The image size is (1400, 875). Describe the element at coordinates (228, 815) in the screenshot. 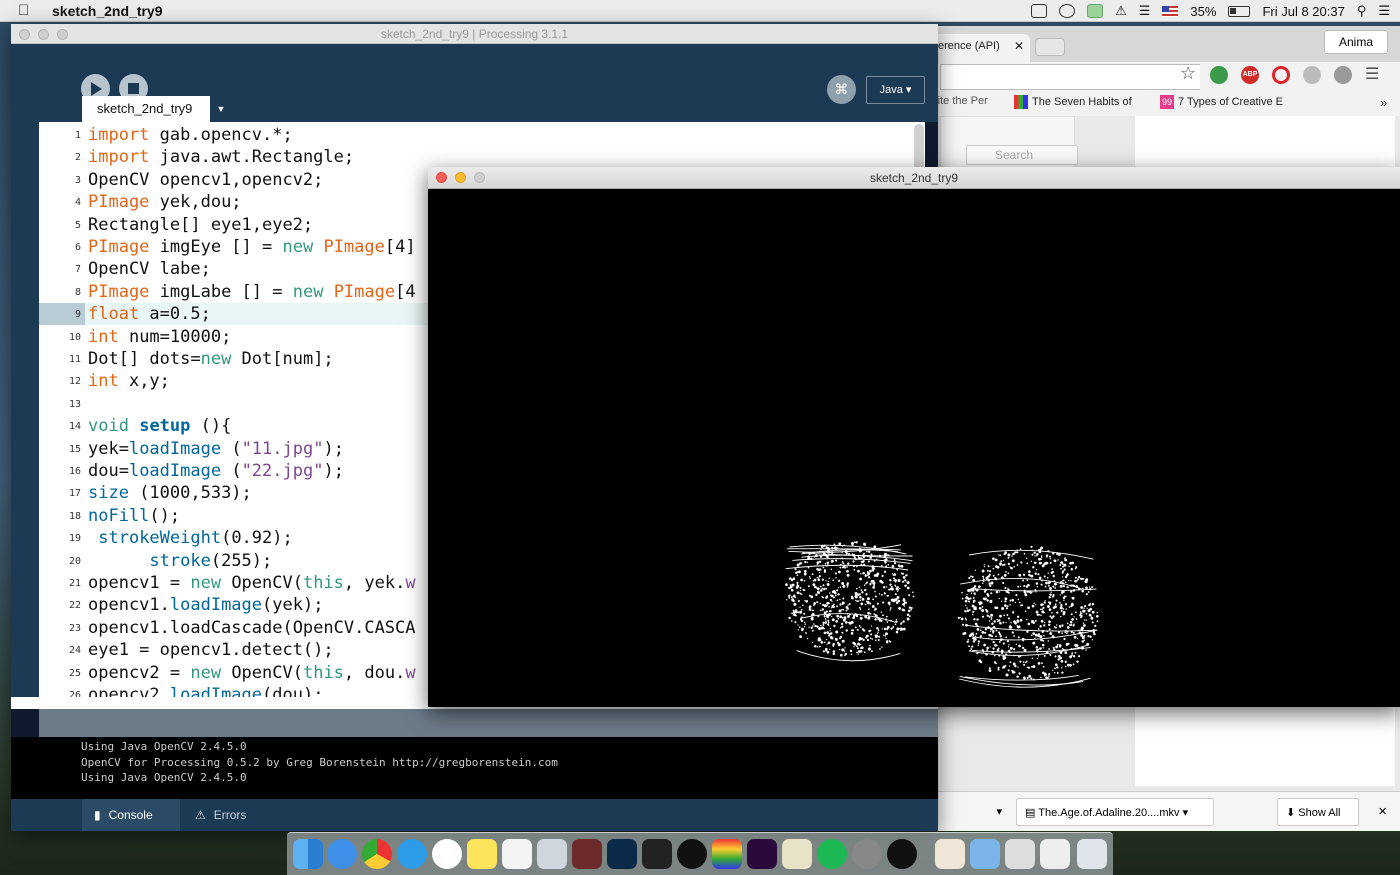

I see `tab-errors: ⚠ Errors` at that location.